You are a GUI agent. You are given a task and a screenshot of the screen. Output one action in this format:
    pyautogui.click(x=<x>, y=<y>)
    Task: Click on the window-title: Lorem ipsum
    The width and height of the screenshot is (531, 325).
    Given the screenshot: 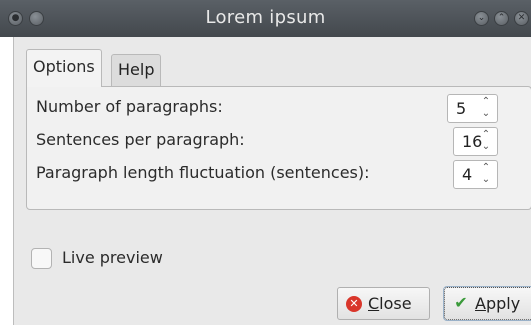 What is the action you would take?
    pyautogui.click(x=265, y=17)
    